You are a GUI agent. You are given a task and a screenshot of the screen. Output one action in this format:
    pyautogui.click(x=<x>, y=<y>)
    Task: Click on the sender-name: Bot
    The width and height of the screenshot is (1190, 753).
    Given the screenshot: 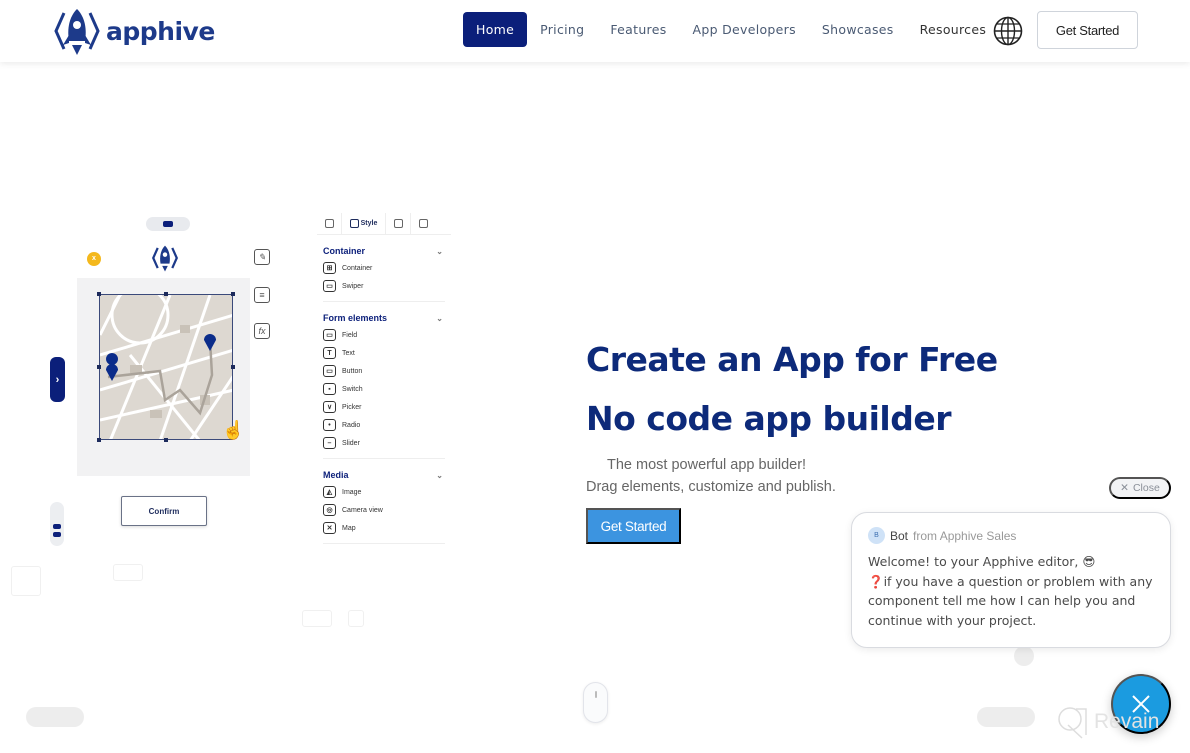 What is the action you would take?
    pyautogui.click(x=899, y=535)
    